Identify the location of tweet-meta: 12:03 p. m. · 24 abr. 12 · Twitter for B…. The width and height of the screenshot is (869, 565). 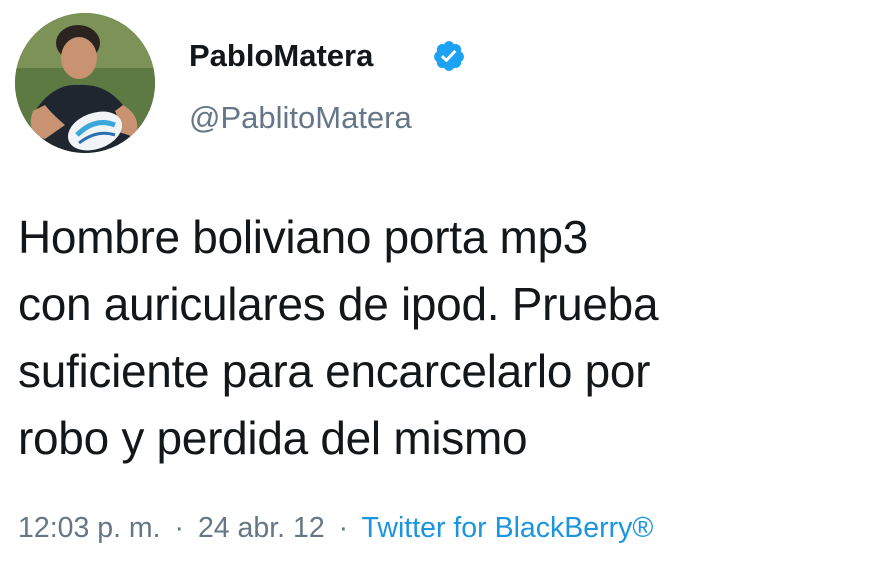
(335, 528).